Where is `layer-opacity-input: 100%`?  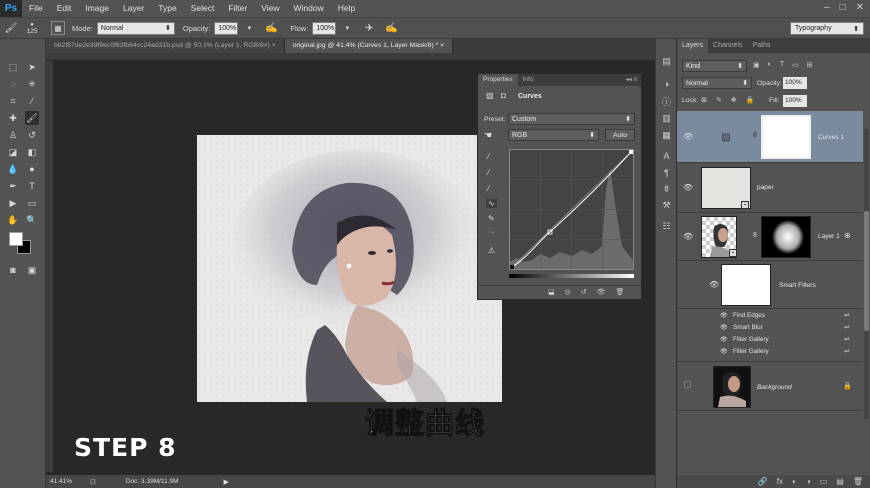
layer-opacity-input: 100% is located at coordinates (795, 83).